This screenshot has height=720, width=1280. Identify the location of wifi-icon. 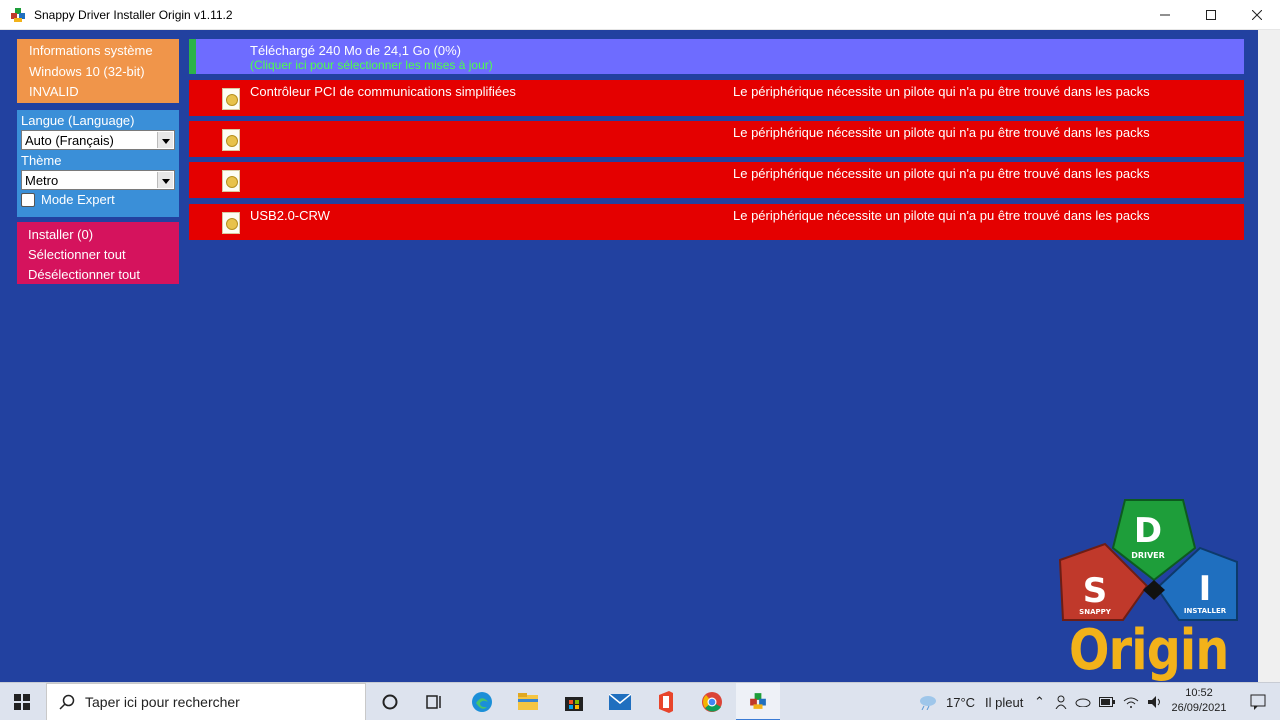
(1131, 702).